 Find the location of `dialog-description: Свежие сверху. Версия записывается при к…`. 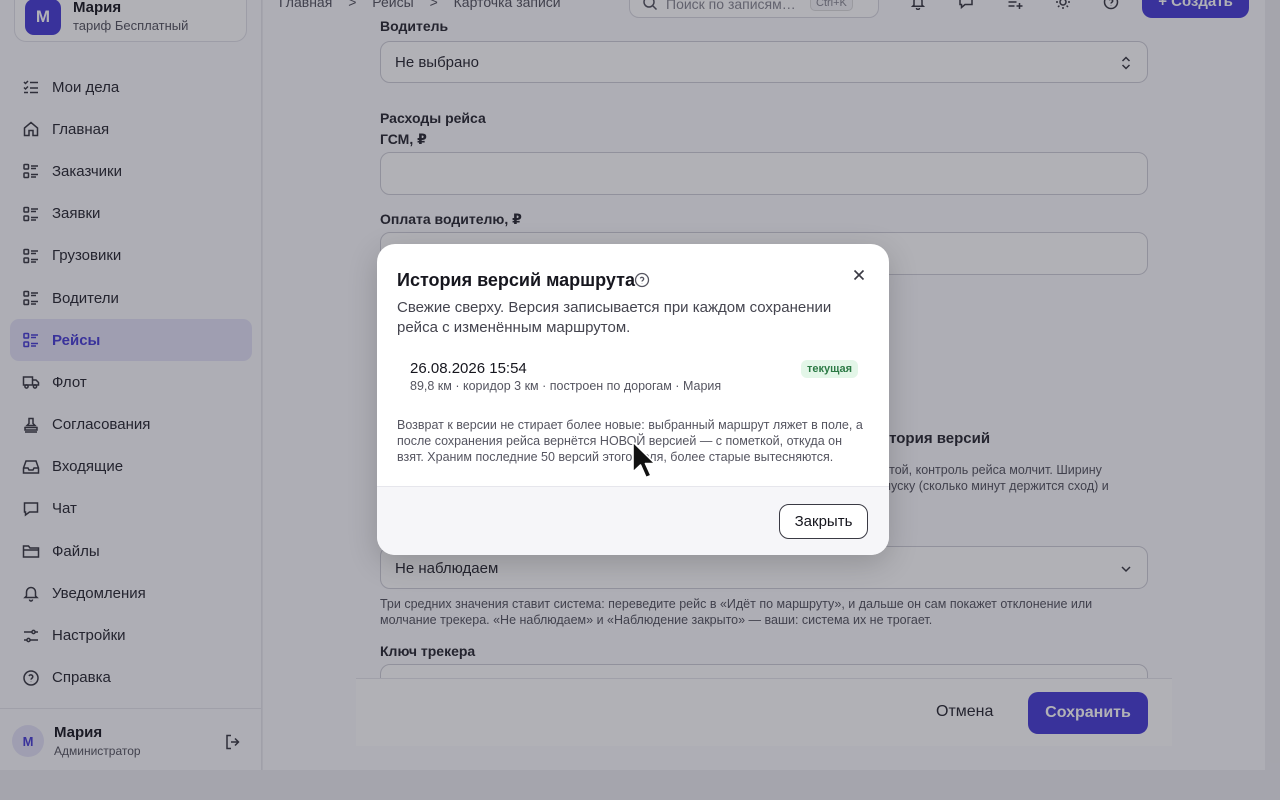

dialog-description: Свежие сверху. Версия записывается при к… is located at coordinates (614, 317).